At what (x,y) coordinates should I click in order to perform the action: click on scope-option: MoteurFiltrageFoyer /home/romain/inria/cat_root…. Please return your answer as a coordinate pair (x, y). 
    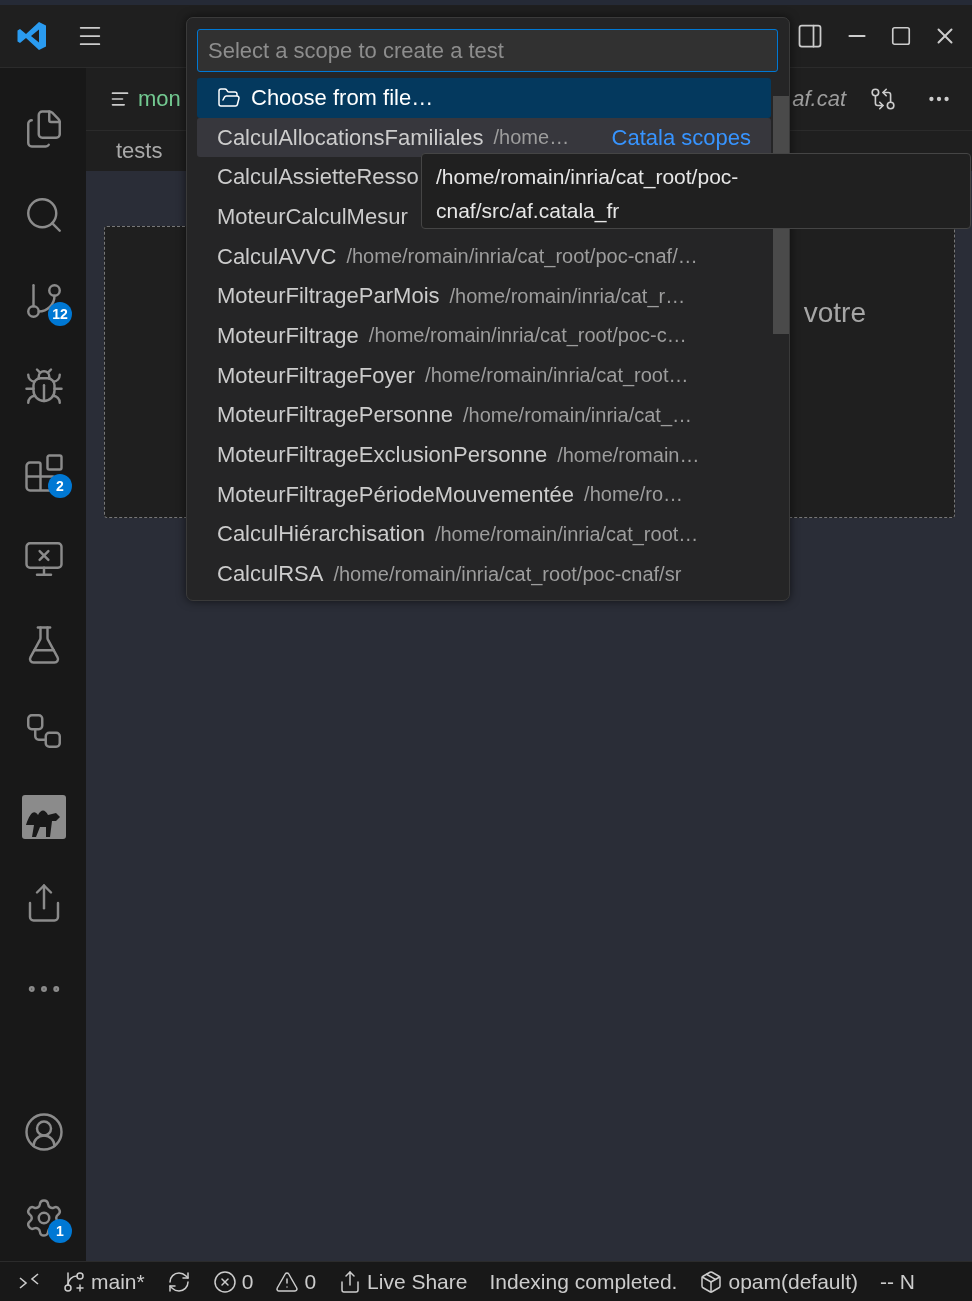
    Looking at the image, I should click on (484, 375).